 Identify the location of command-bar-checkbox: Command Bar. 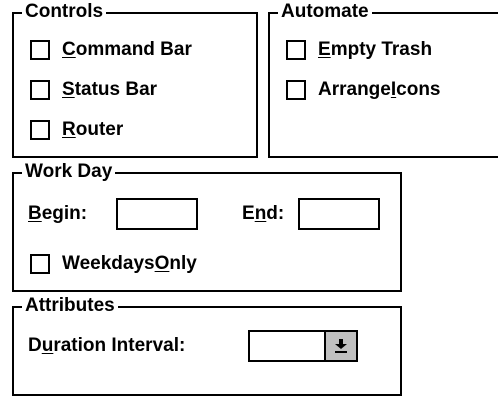
(111, 50).